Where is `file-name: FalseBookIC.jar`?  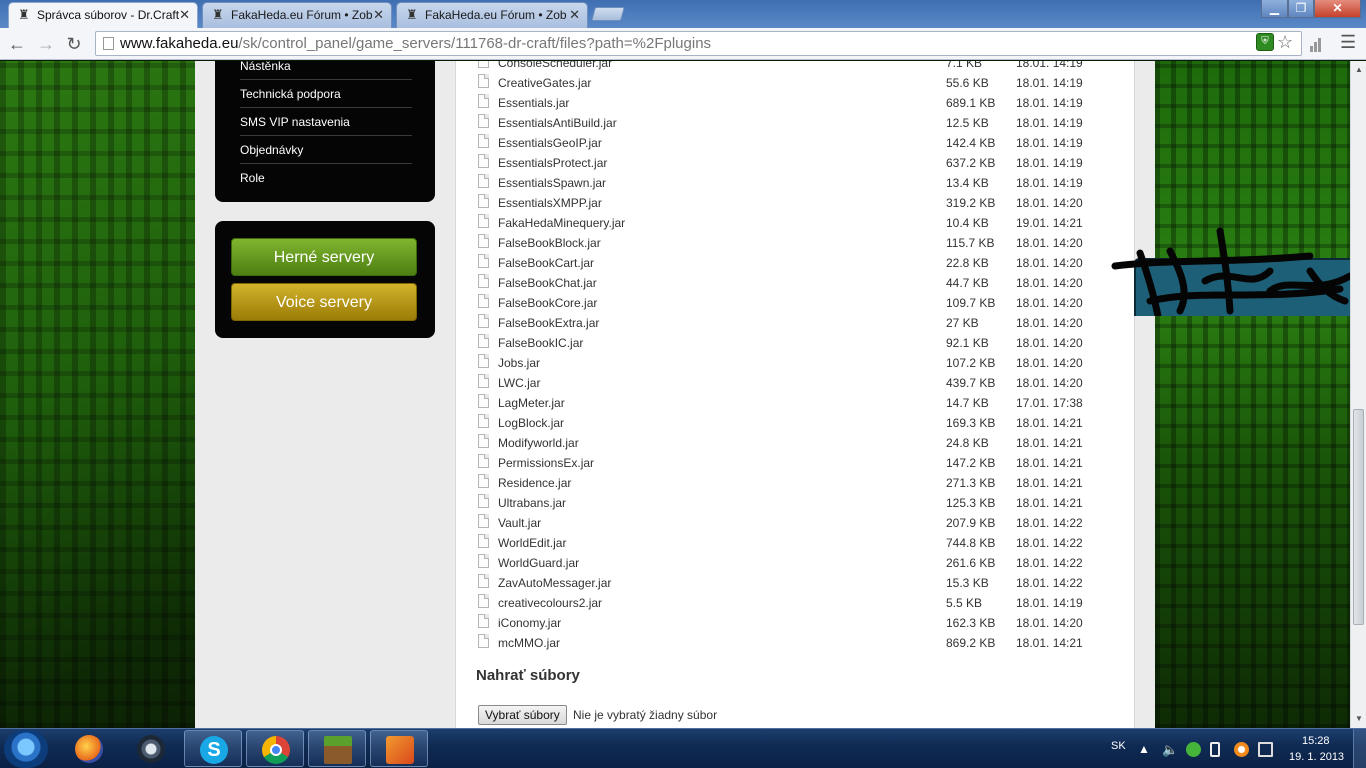 file-name: FalseBookIC.jar is located at coordinates (540, 343).